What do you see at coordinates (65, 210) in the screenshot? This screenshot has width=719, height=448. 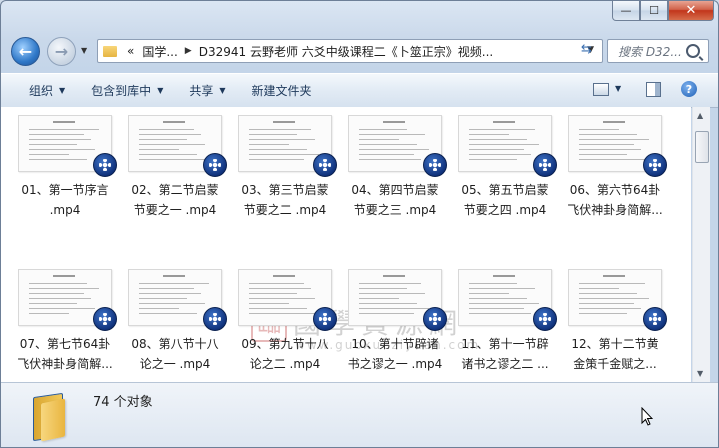 I see `file-name-line: .mp4` at bounding box center [65, 210].